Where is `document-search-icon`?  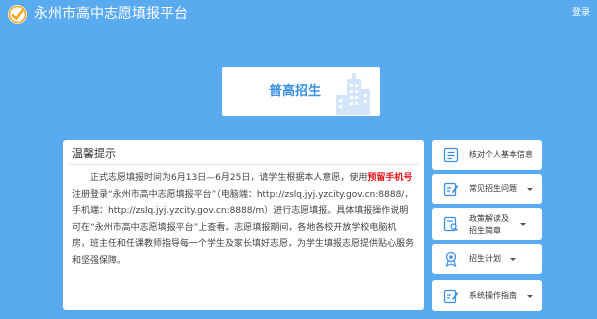
document-search-icon is located at coordinates (450, 224).